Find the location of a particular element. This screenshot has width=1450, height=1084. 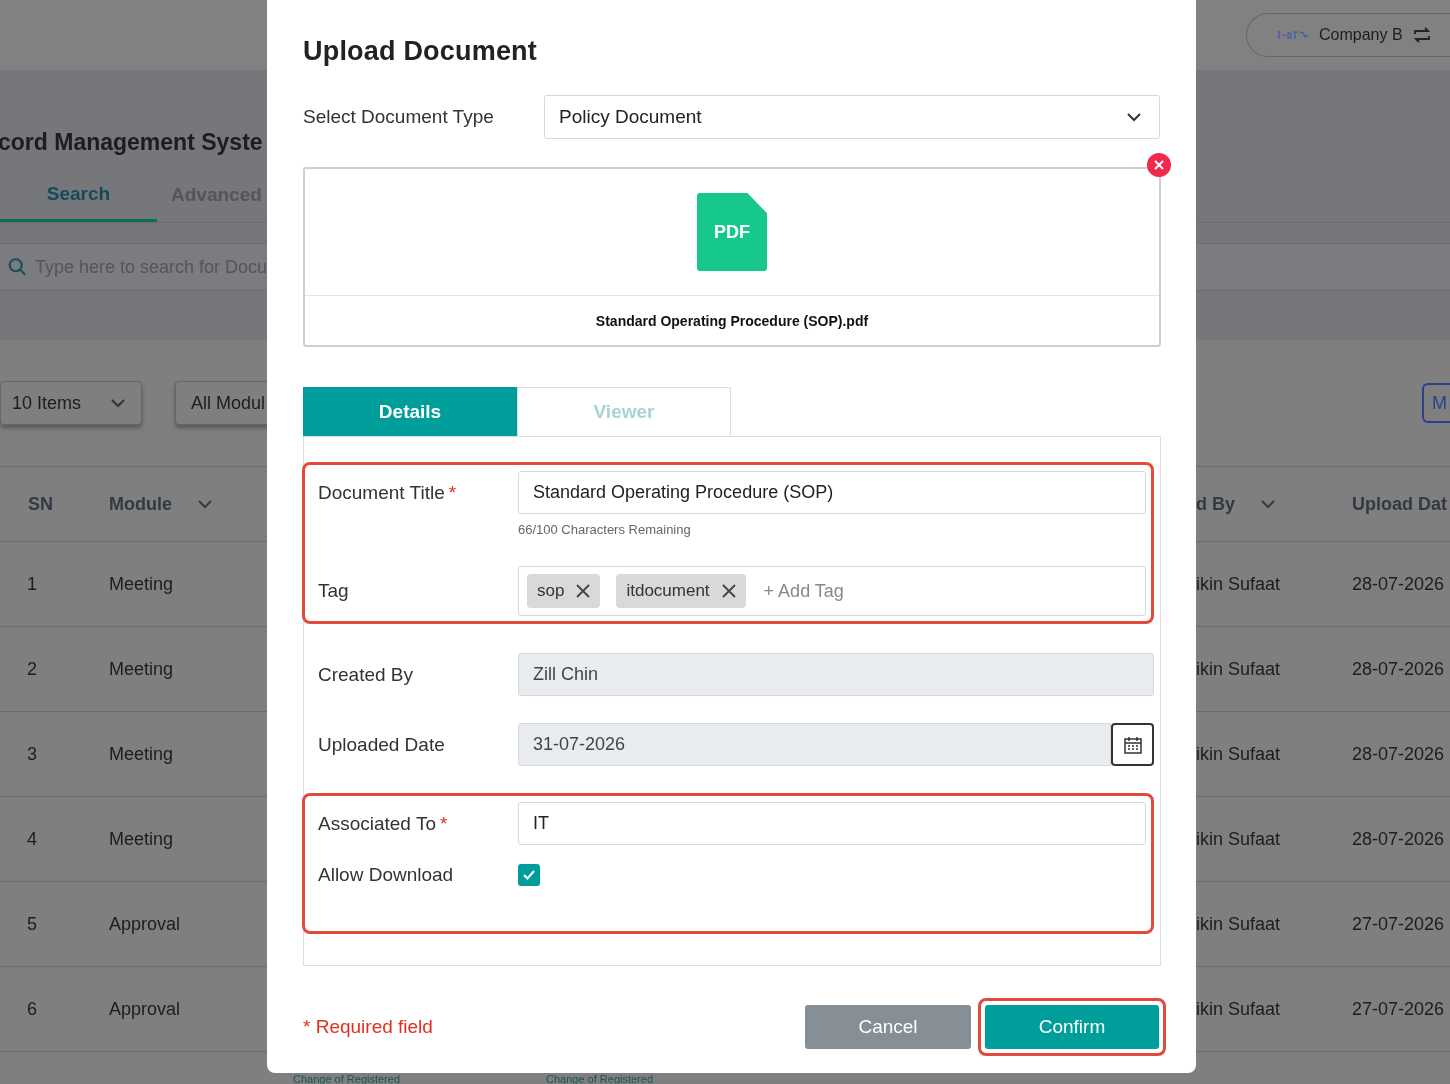

menu-button: M is located at coordinates (1436, 403).